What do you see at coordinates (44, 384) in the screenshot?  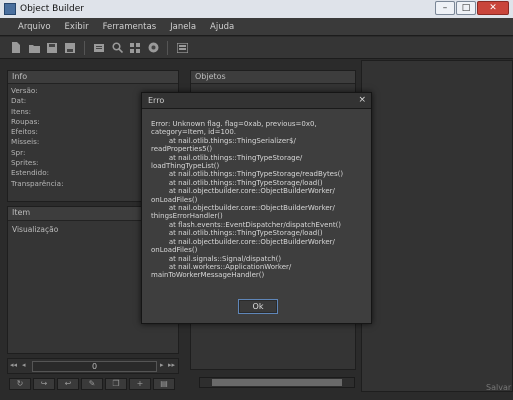 I see `redo-button: ↪` at bounding box center [44, 384].